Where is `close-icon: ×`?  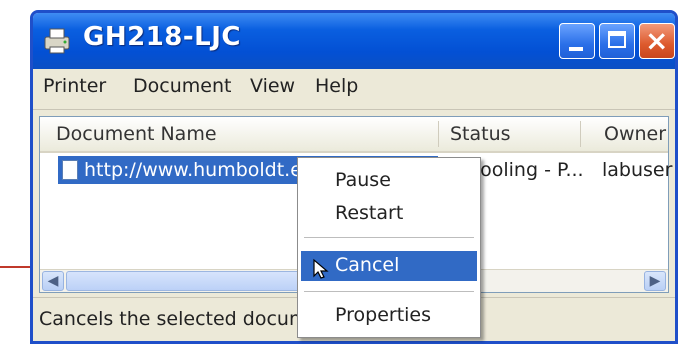
close-icon: × is located at coordinates (657, 40).